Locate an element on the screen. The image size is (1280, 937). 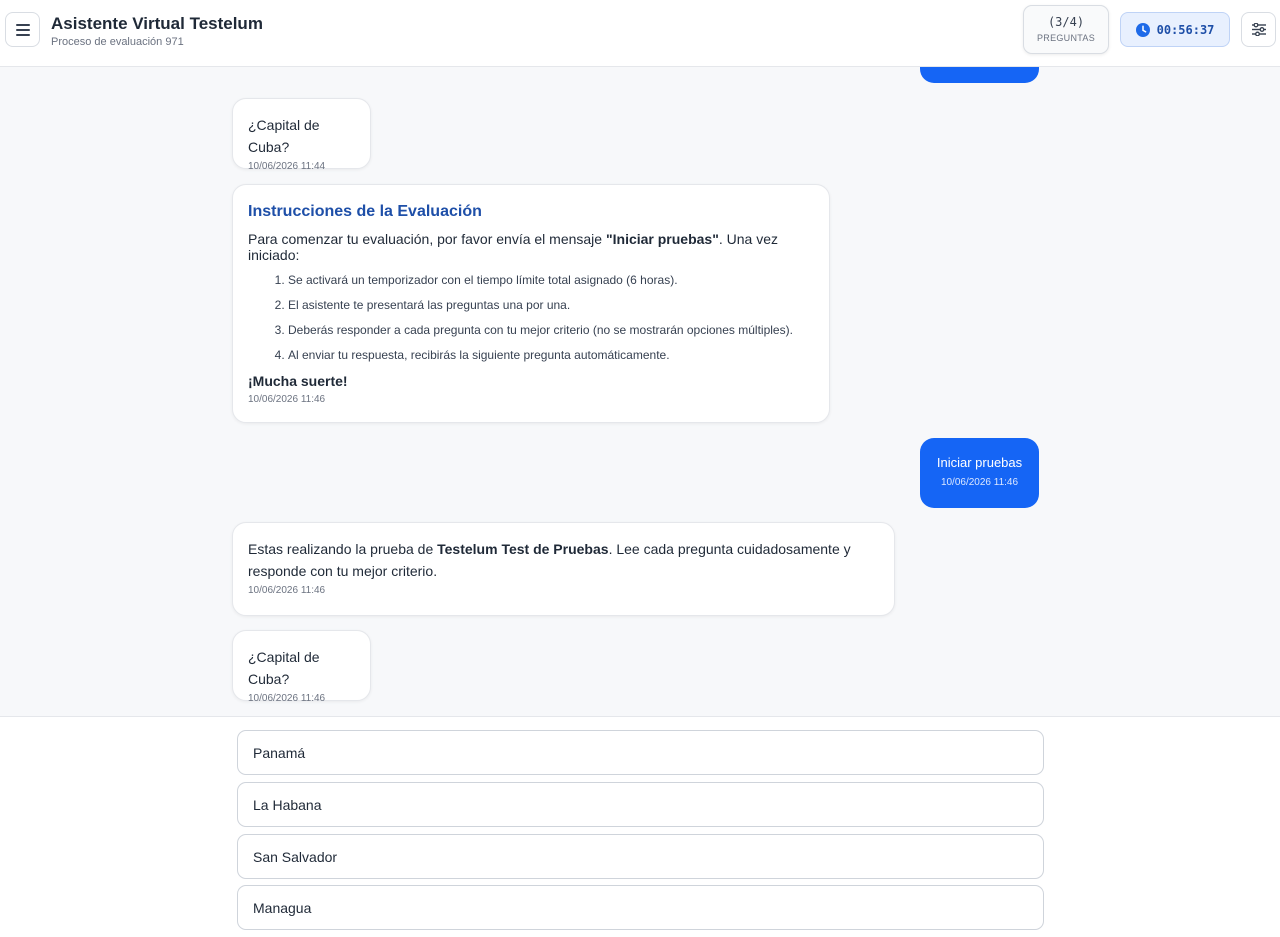
settings-button is located at coordinates (1258, 29).